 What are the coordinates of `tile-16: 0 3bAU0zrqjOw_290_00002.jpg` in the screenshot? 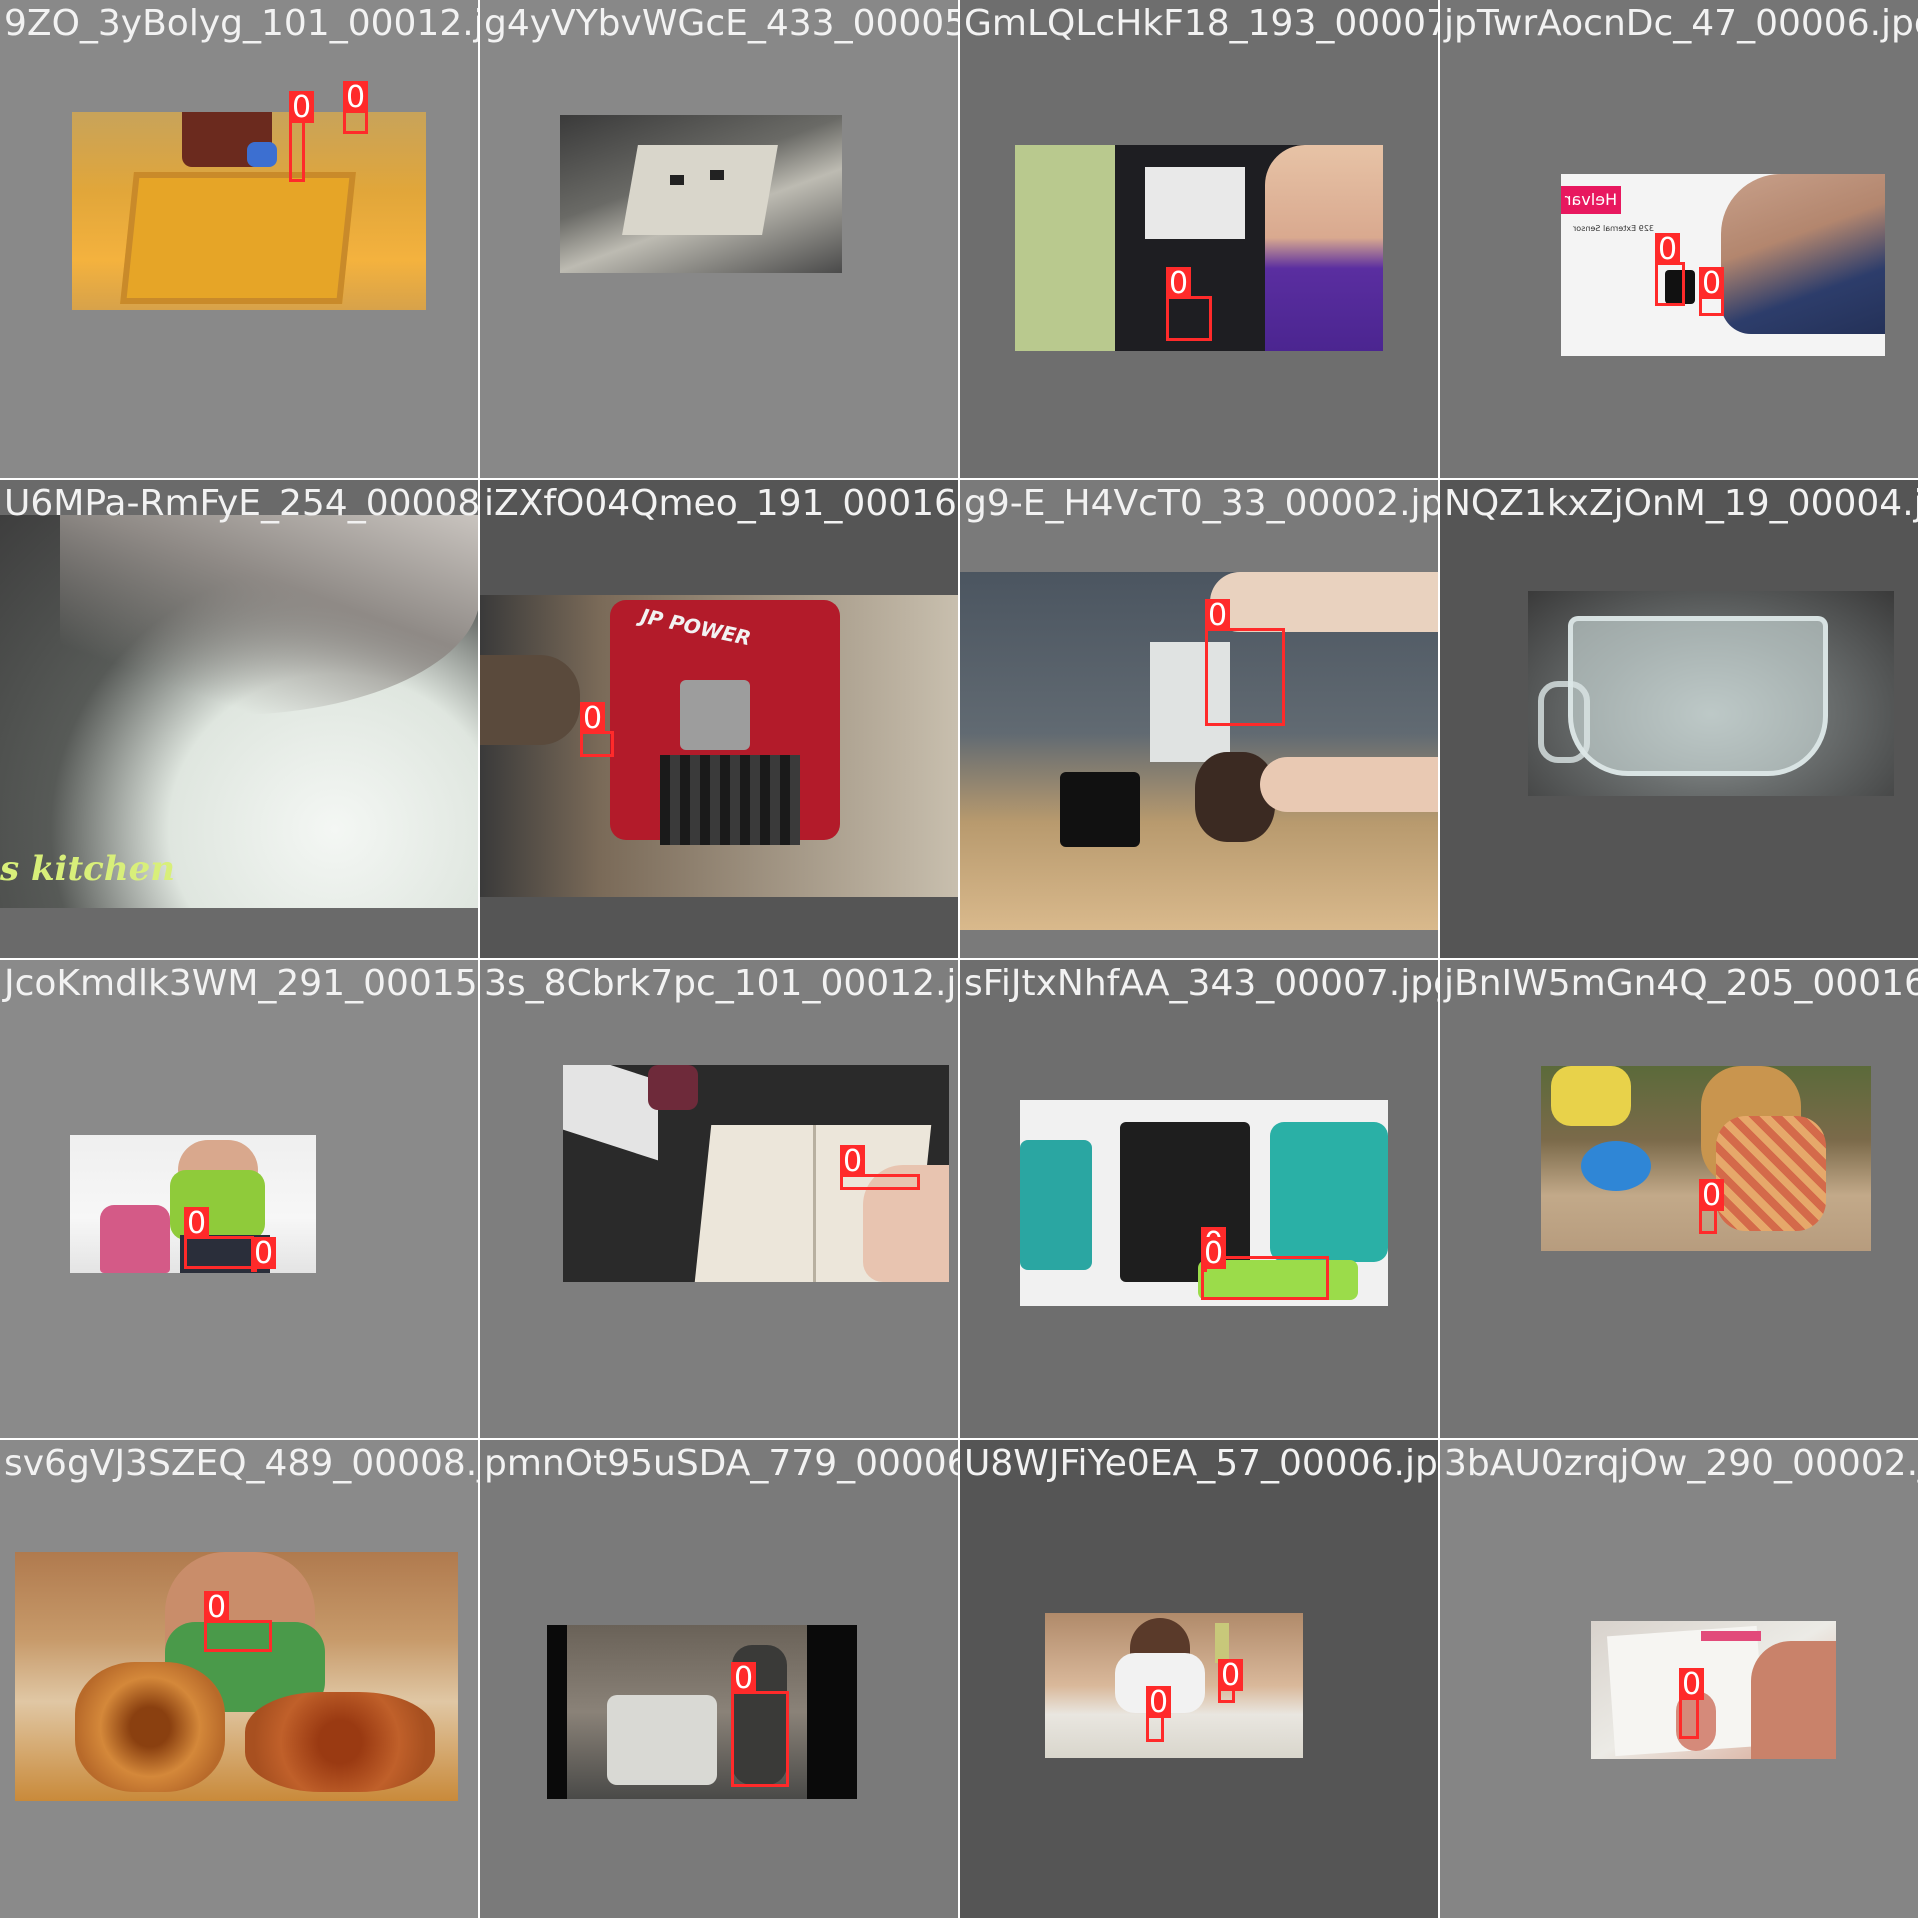 It's located at (1679, 1679).